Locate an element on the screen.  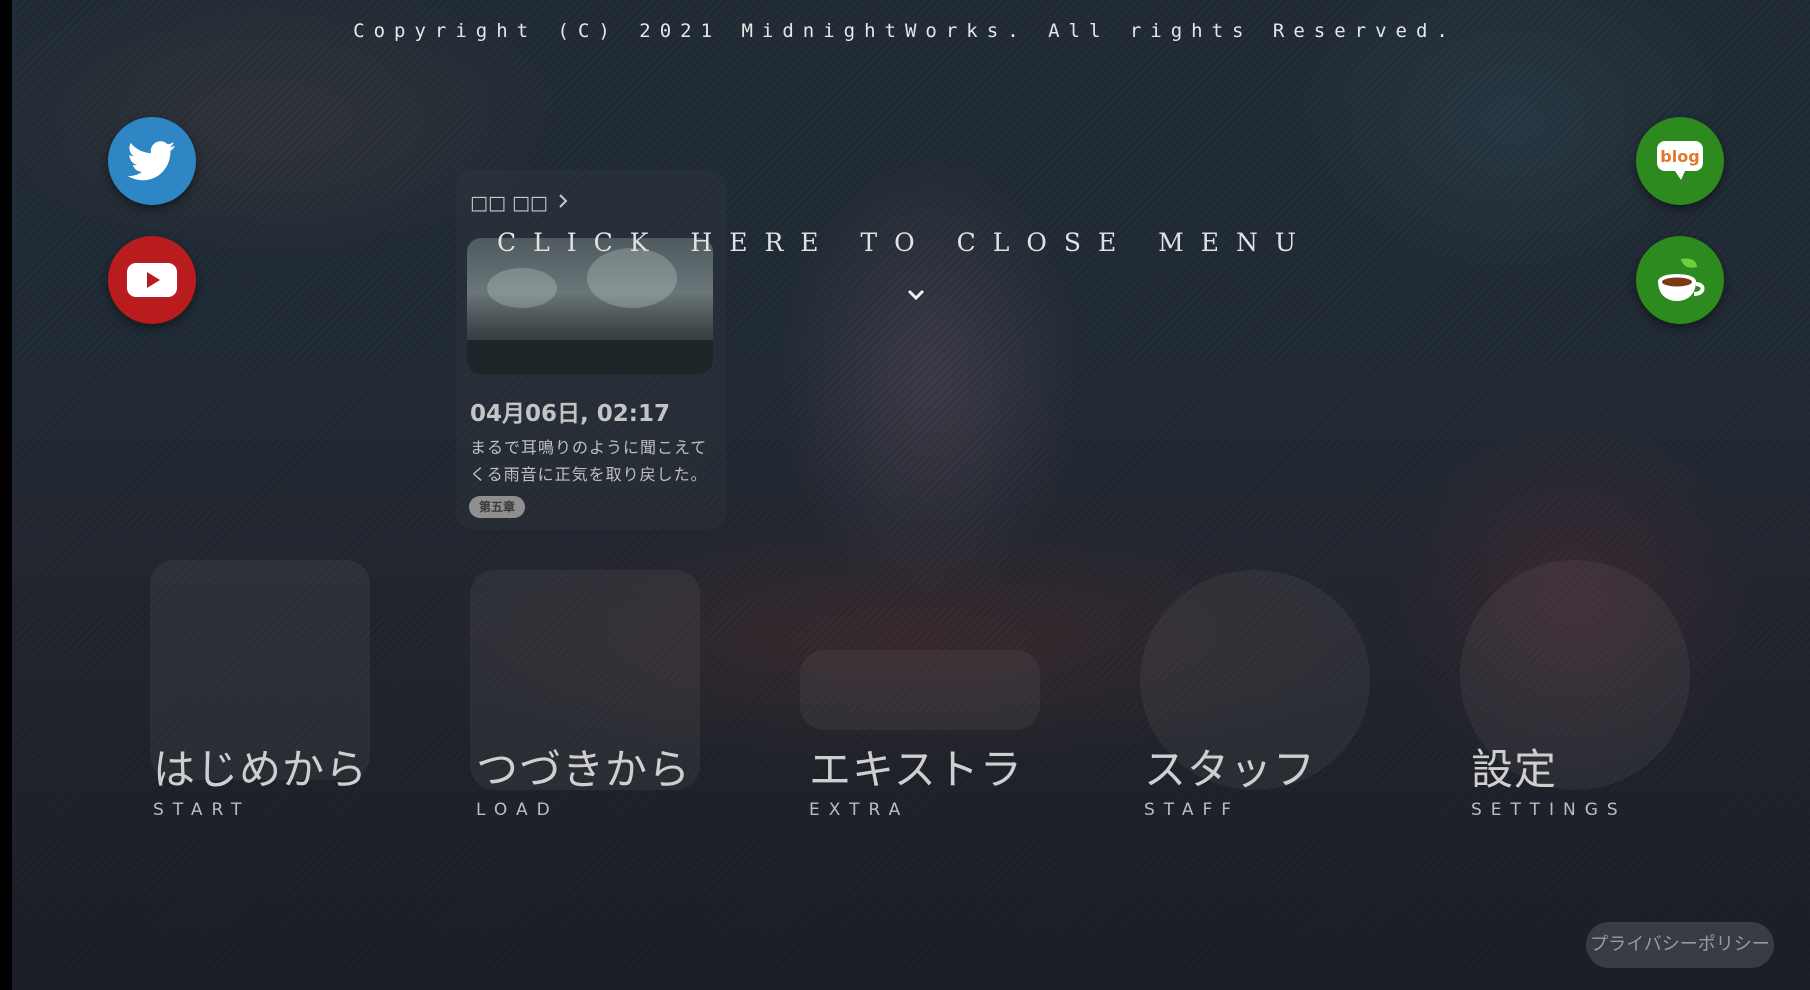
blog-speech-icon: blog is located at coordinates (1680, 160).